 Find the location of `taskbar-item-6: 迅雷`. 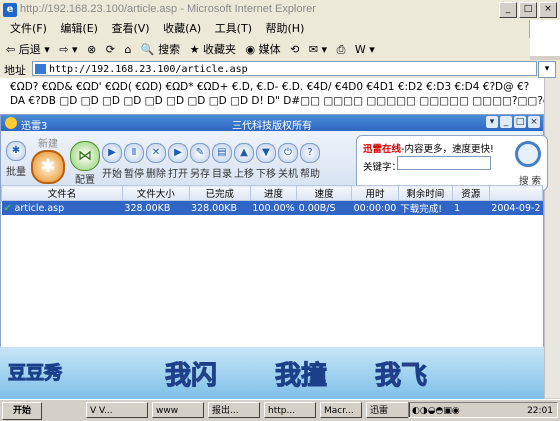

taskbar-item-6: 迅雷 is located at coordinates (388, 410).